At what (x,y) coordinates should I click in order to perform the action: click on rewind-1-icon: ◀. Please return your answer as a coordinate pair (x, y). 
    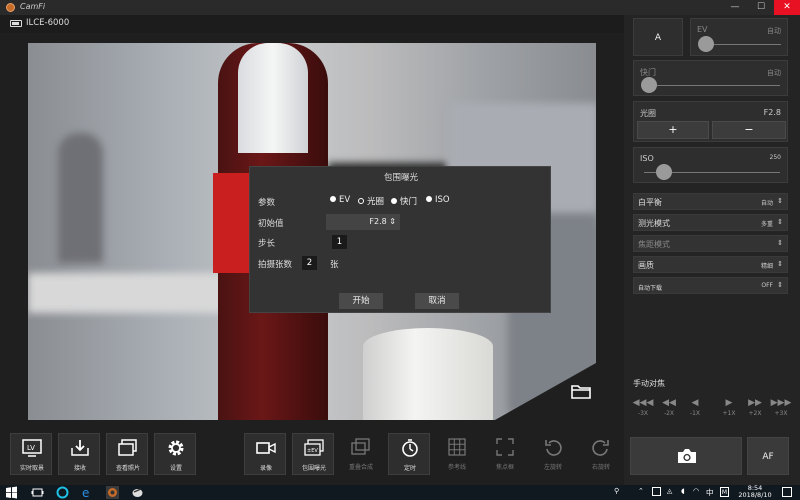
    Looking at the image, I should click on (695, 403).